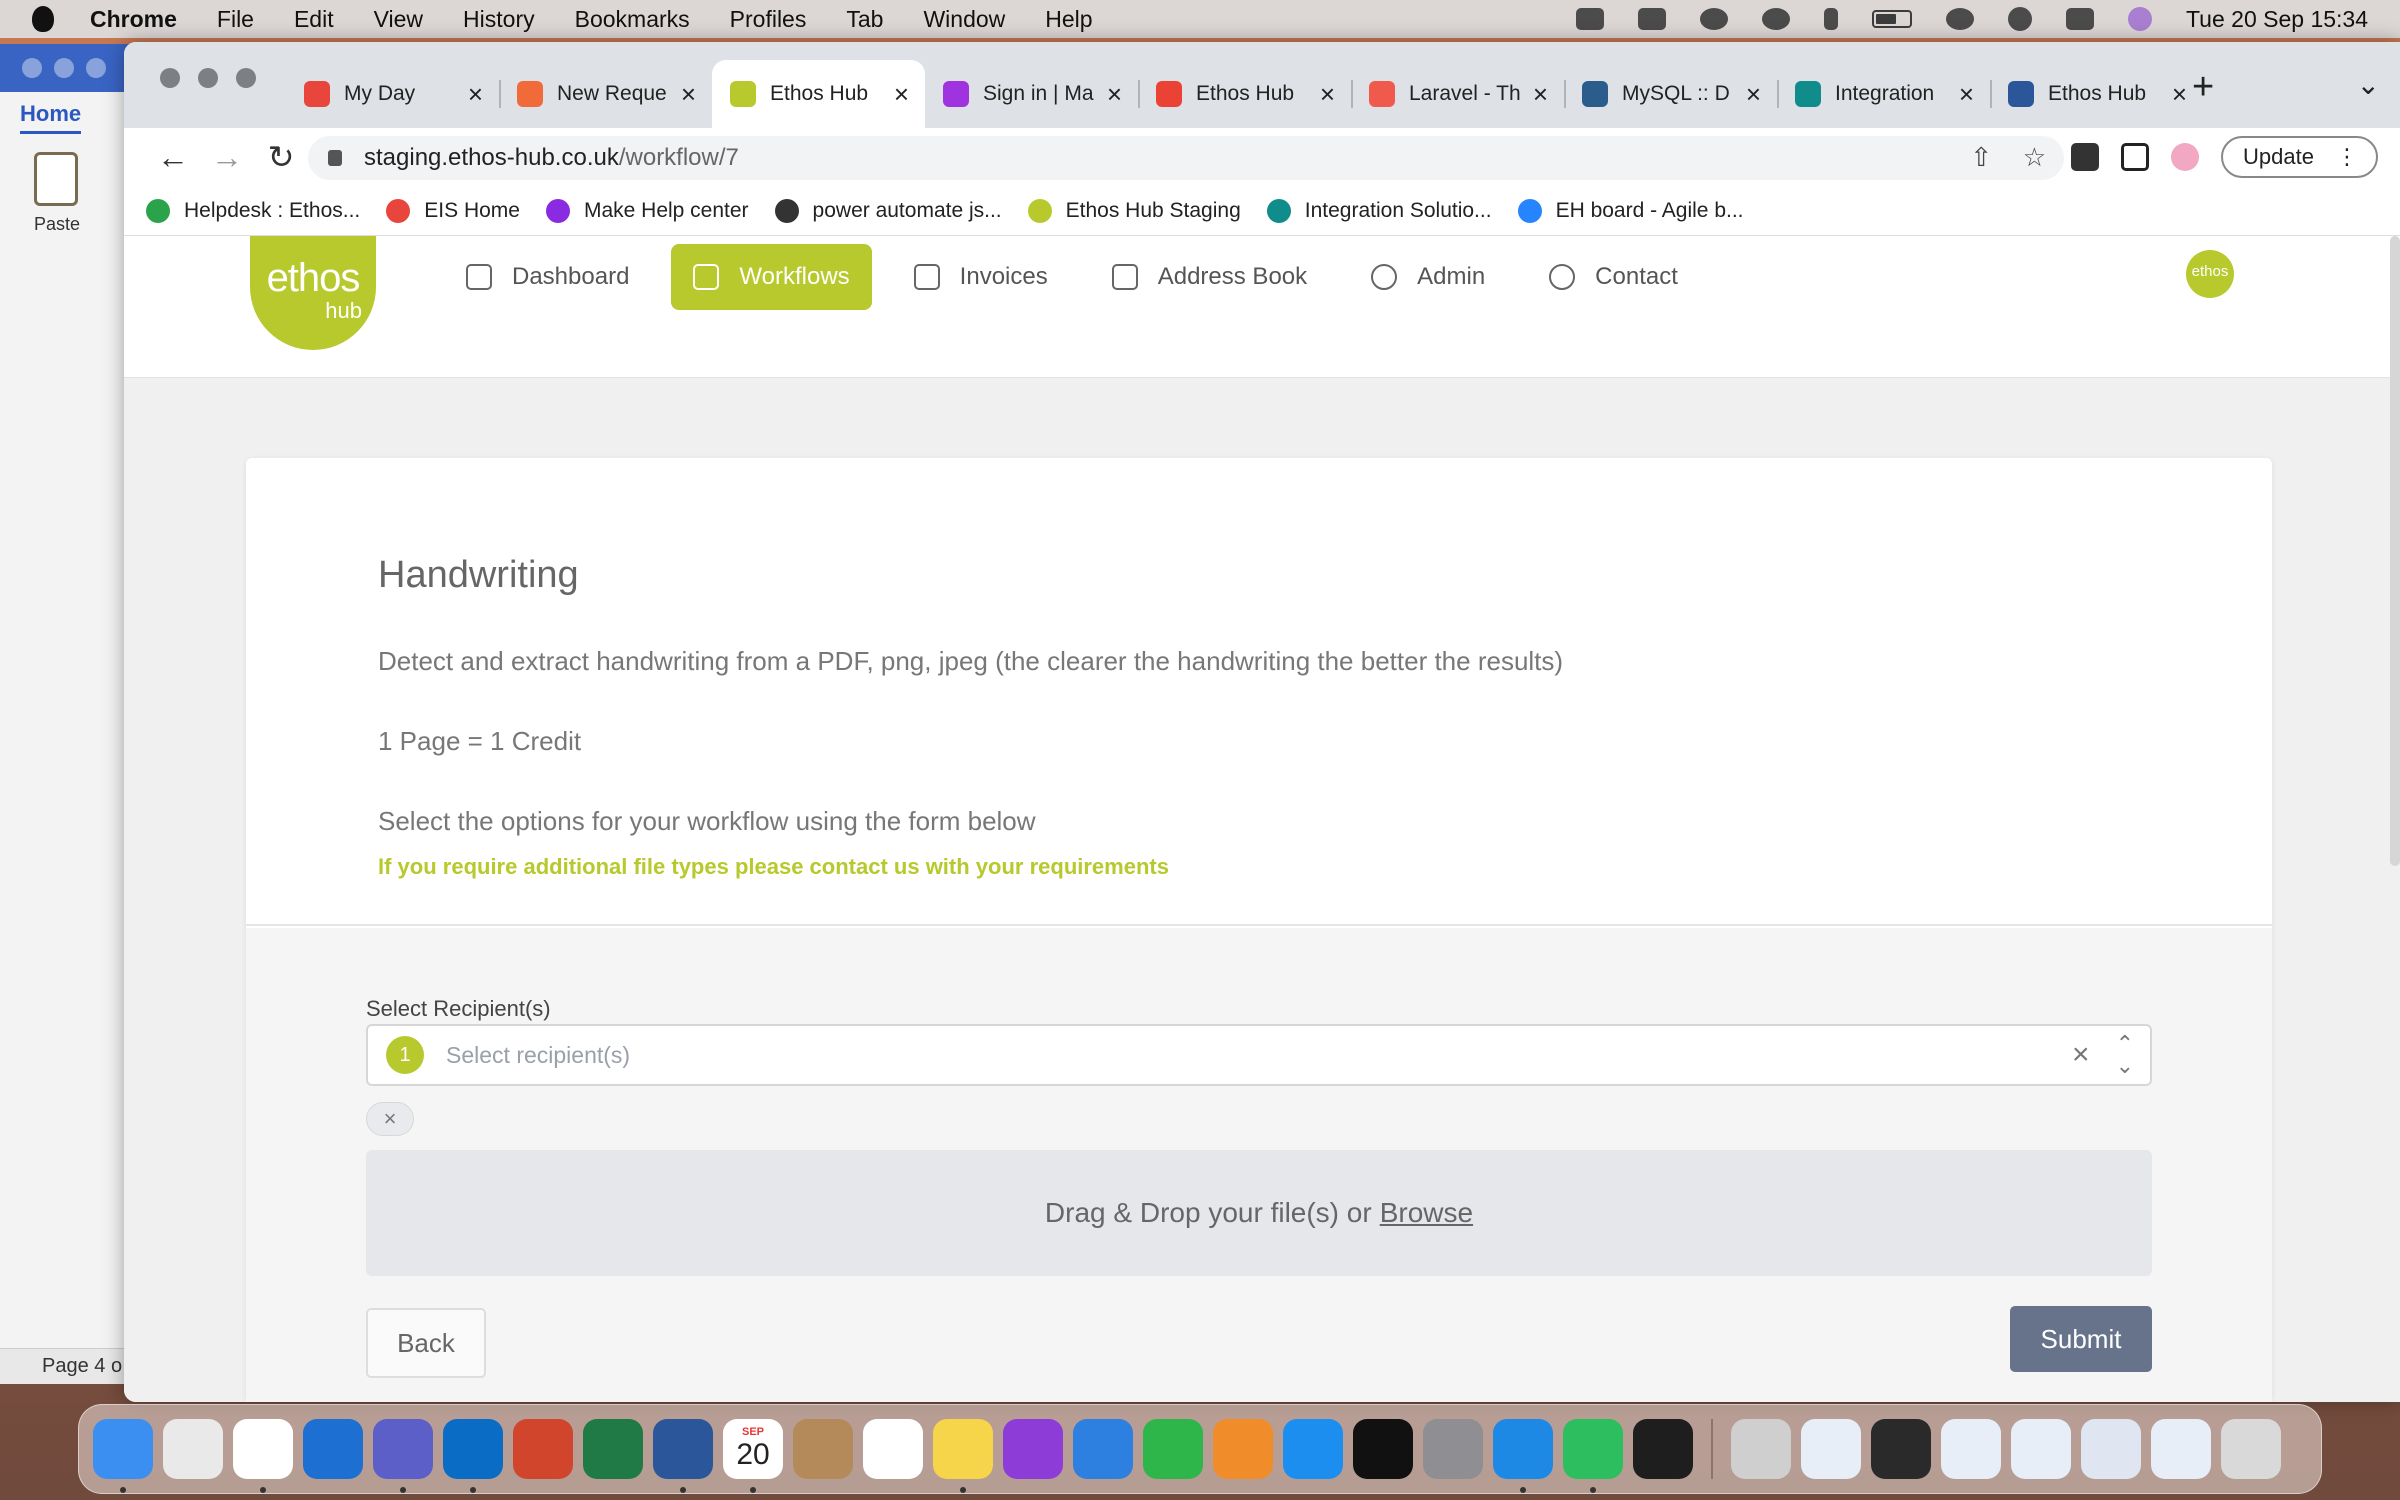 The width and height of the screenshot is (2400, 1500). Describe the element at coordinates (1589, 19) in the screenshot. I see `evernote-status-icon` at that location.